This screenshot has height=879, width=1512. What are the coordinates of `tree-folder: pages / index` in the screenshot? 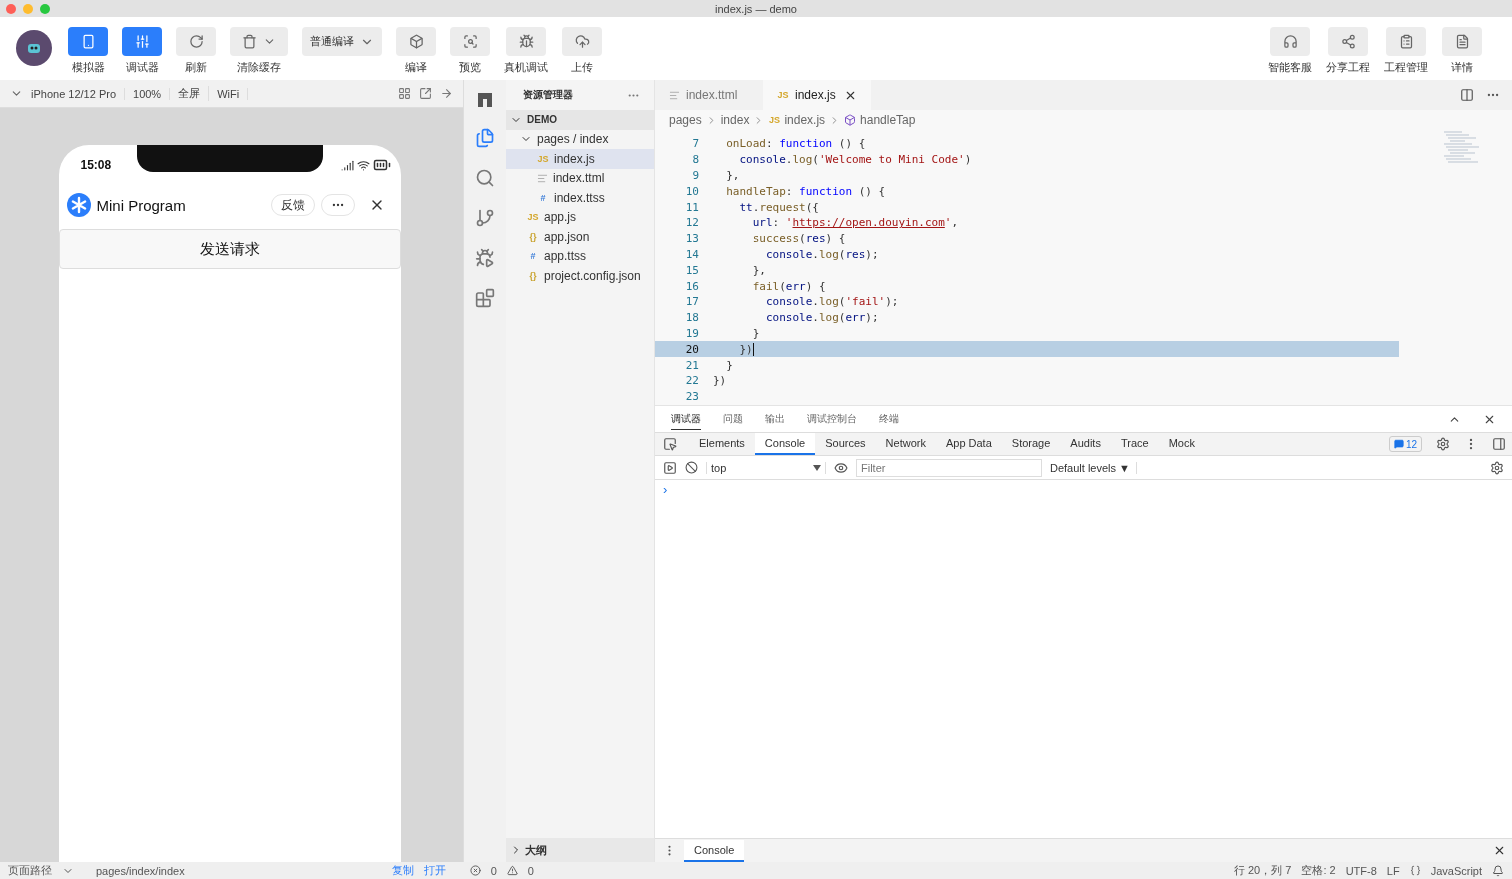 It's located at (573, 139).